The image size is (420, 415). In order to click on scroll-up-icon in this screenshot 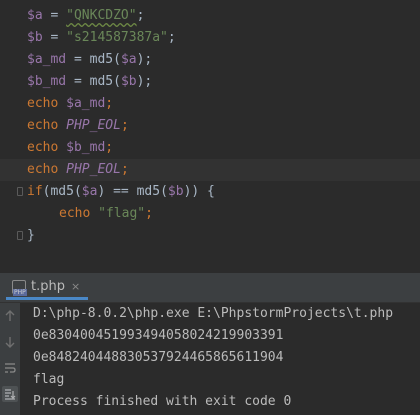, I will do `click(10, 316)`.